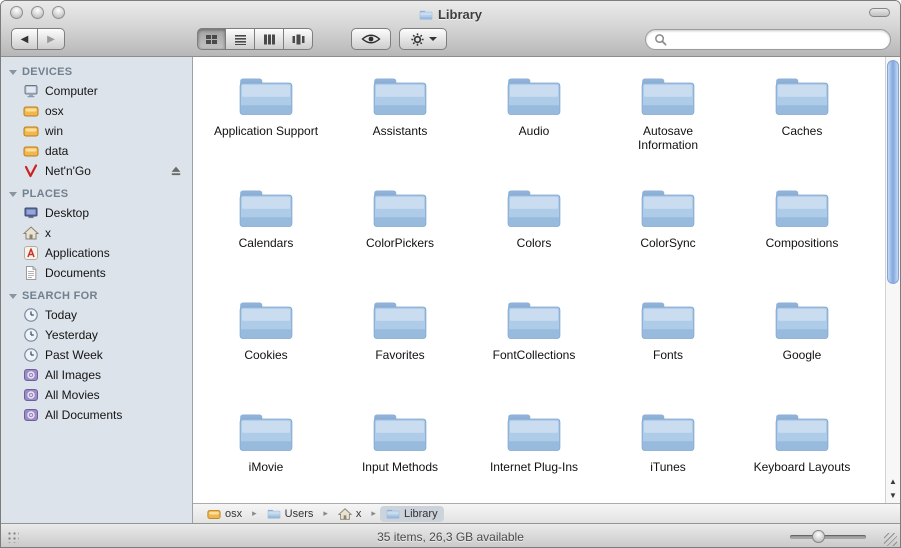 This screenshot has width=901, height=548. What do you see at coordinates (777, 39) in the screenshot?
I see `search-input` at bounding box center [777, 39].